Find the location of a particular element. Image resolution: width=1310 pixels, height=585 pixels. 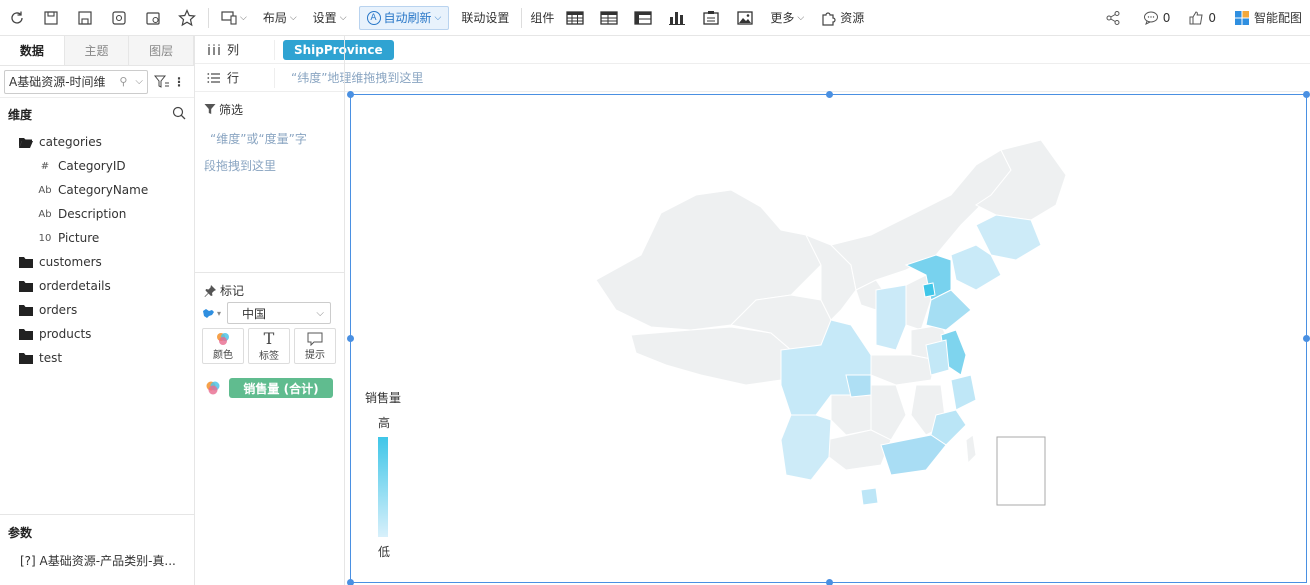

tree-field-description: Ab Description is located at coordinates (97, 214).